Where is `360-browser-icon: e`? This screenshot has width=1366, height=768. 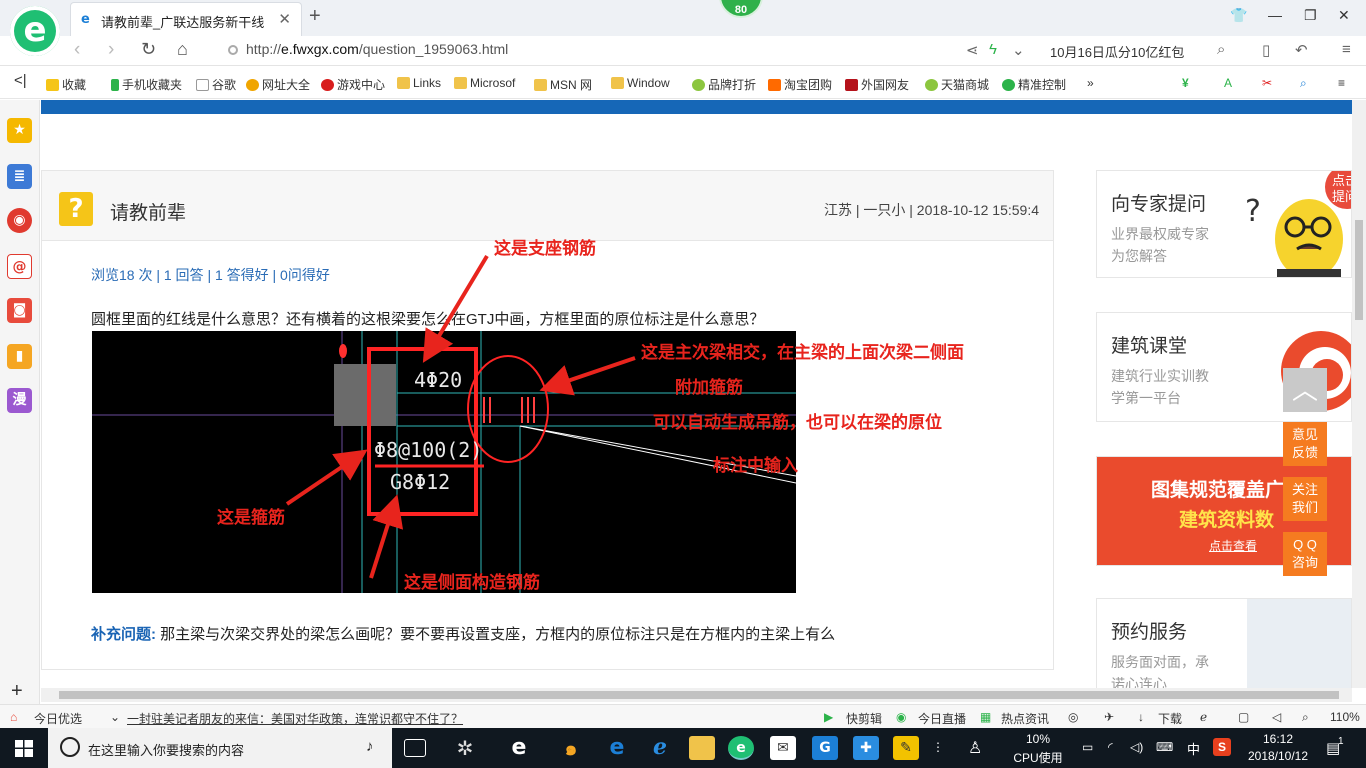
360-browser-icon: e is located at coordinates (741, 748).